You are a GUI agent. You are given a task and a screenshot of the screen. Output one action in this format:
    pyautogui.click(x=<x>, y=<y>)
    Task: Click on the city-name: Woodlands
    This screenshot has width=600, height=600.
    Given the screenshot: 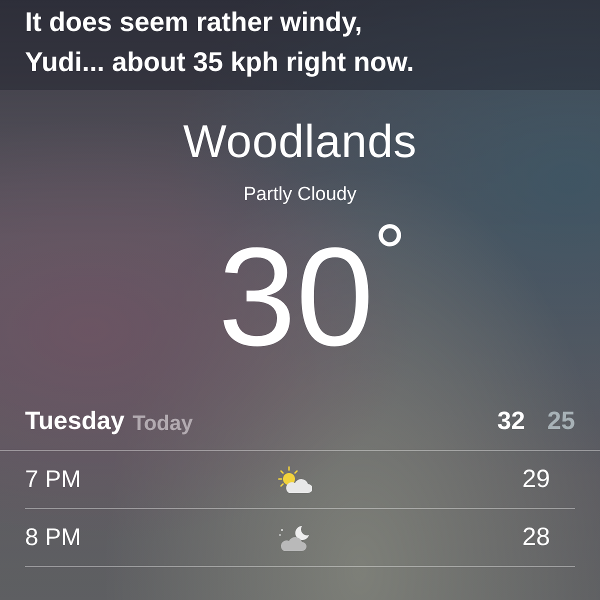 What is the action you would take?
    pyautogui.click(x=300, y=141)
    